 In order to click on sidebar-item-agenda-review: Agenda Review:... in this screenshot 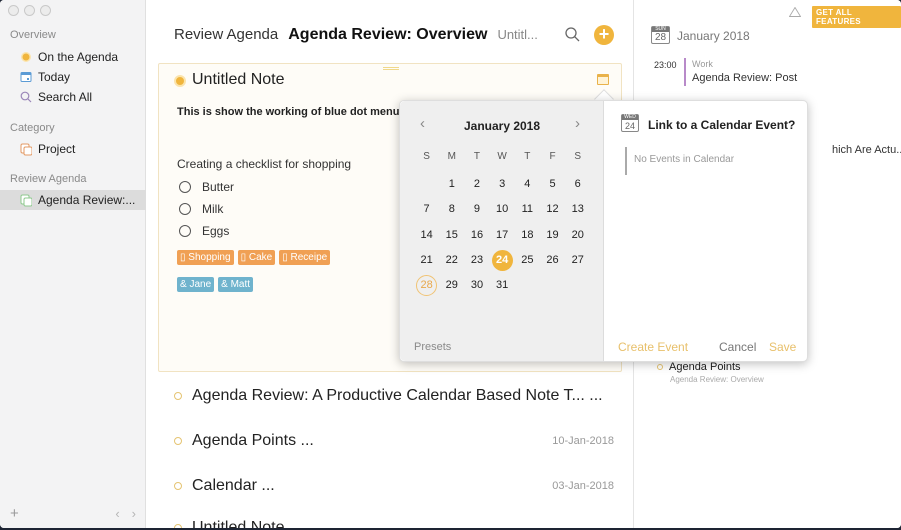, I will do `click(73, 200)`.